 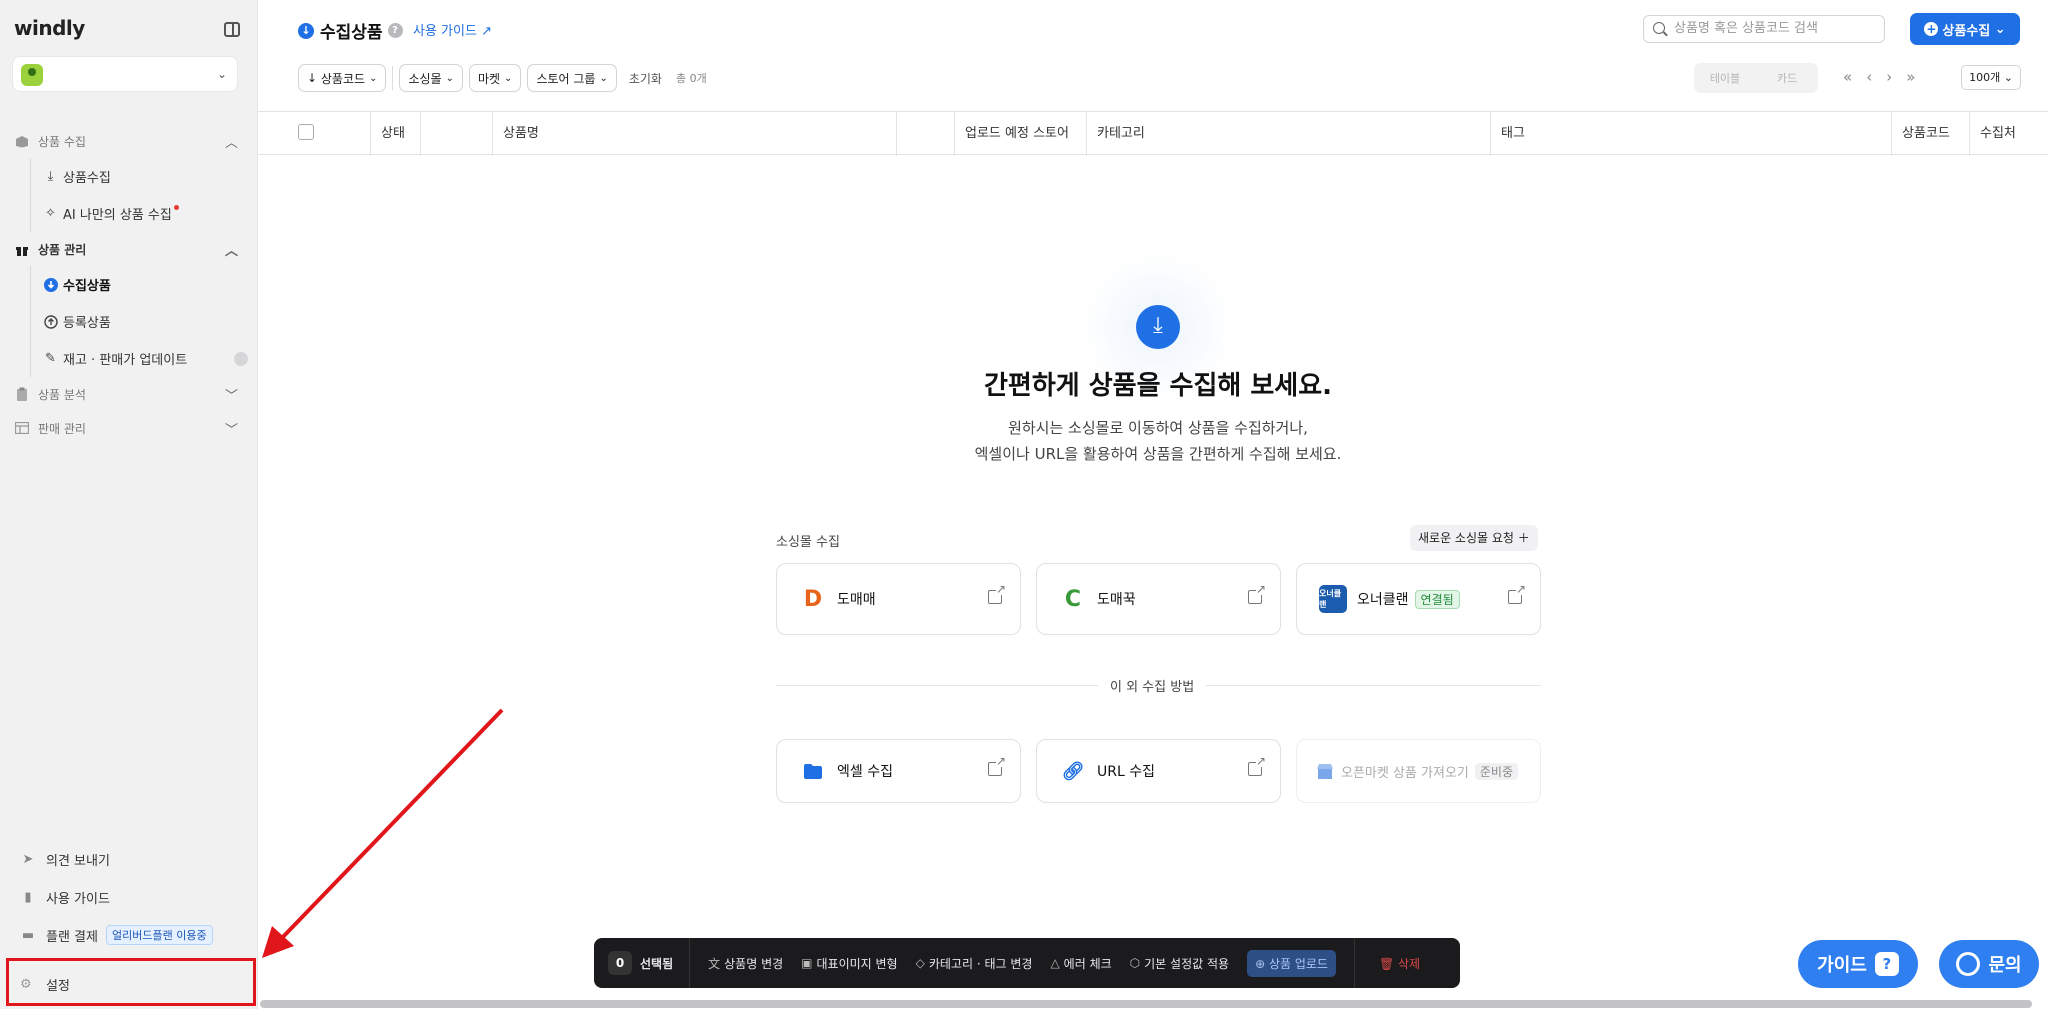 What do you see at coordinates (925, 134) in the screenshot?
I see `col-blank` at bounding box center [925, 134].